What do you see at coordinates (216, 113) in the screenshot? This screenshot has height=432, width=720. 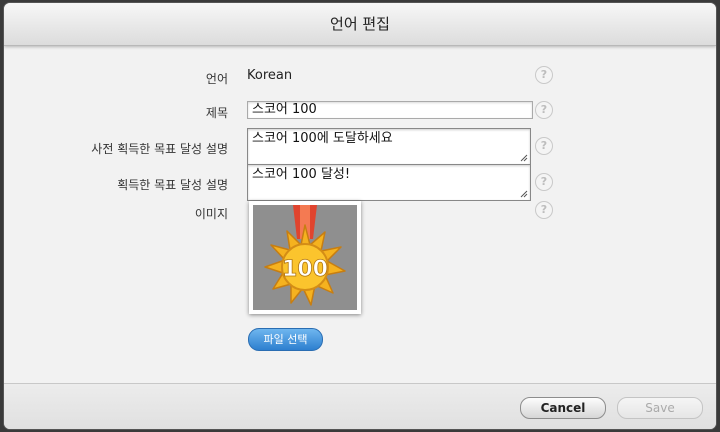 I see `title-label: 제목` at bounding box center [216, 113].